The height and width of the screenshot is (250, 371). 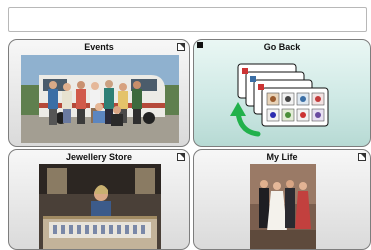 I want to click on tile-label-go-back: Go Back, so click(x=282, y=47).